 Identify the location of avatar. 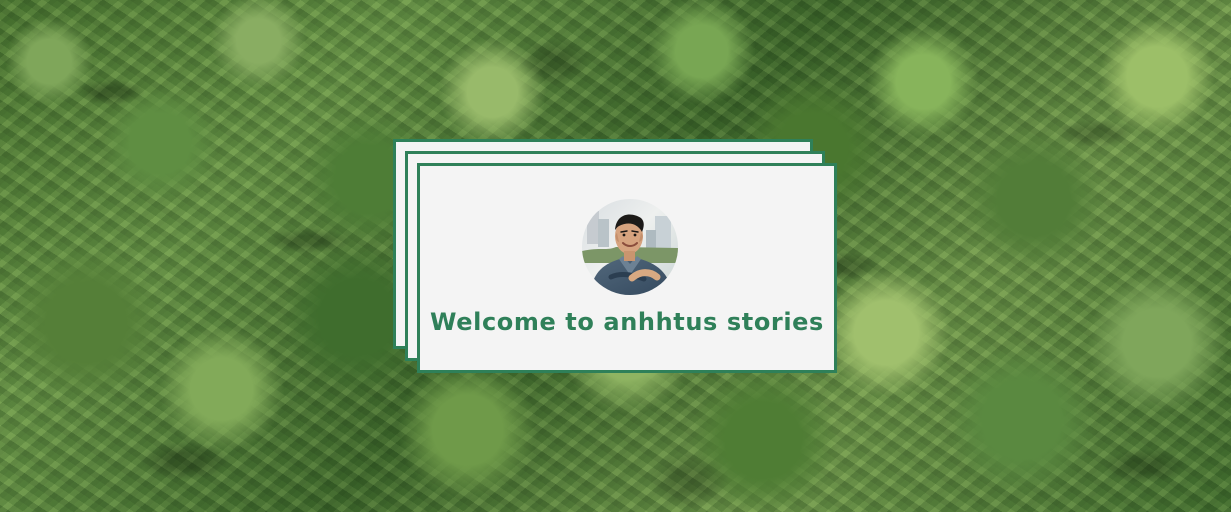
(630, 247).